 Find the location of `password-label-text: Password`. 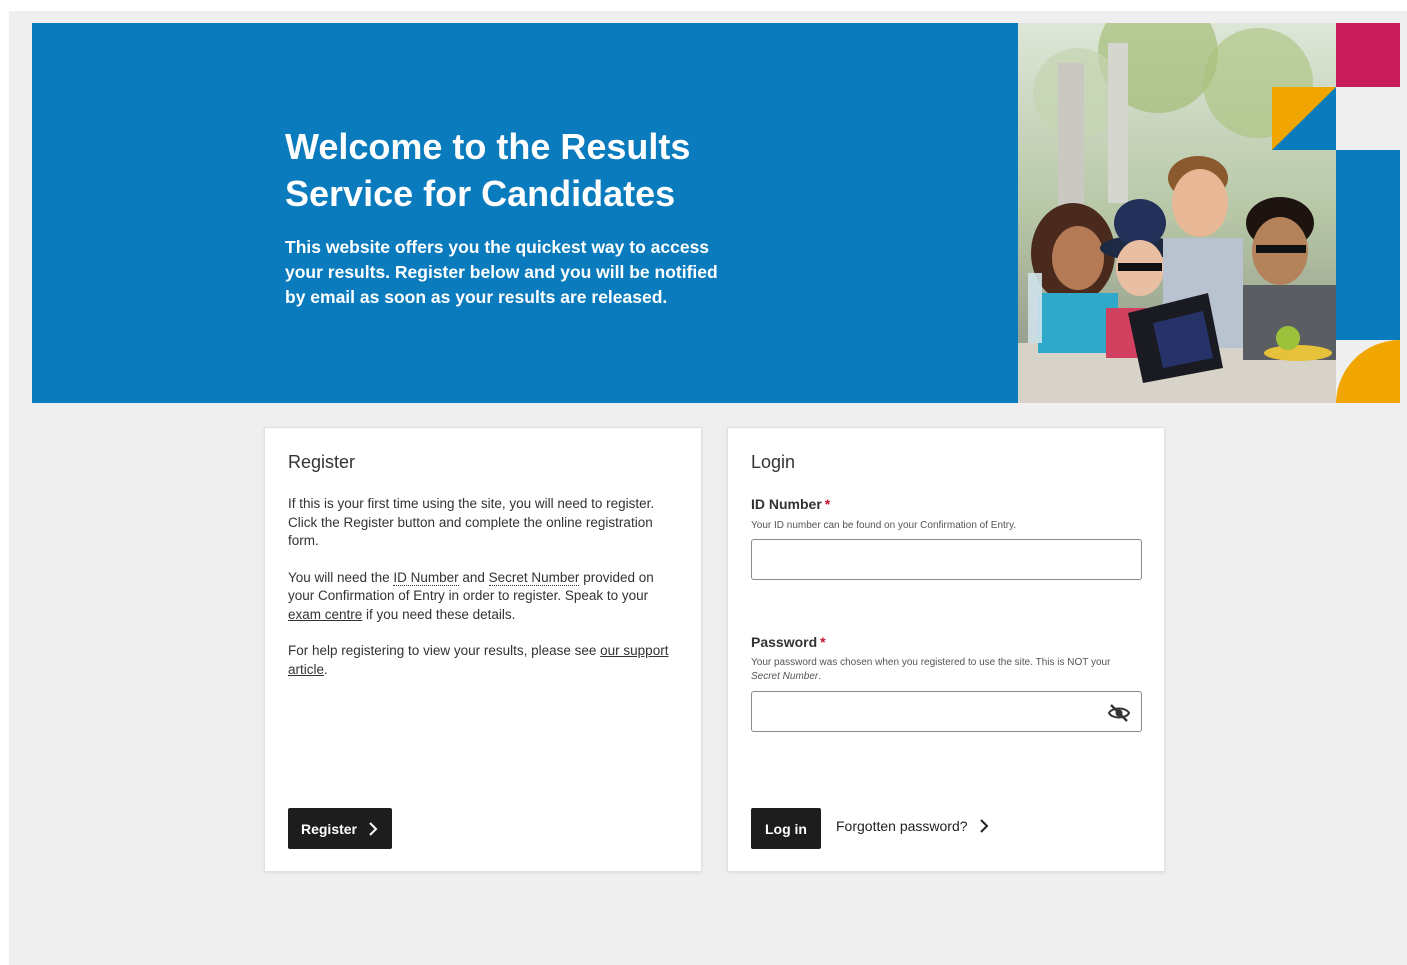

password-label-text: Password is located at coordinates (784, 642).